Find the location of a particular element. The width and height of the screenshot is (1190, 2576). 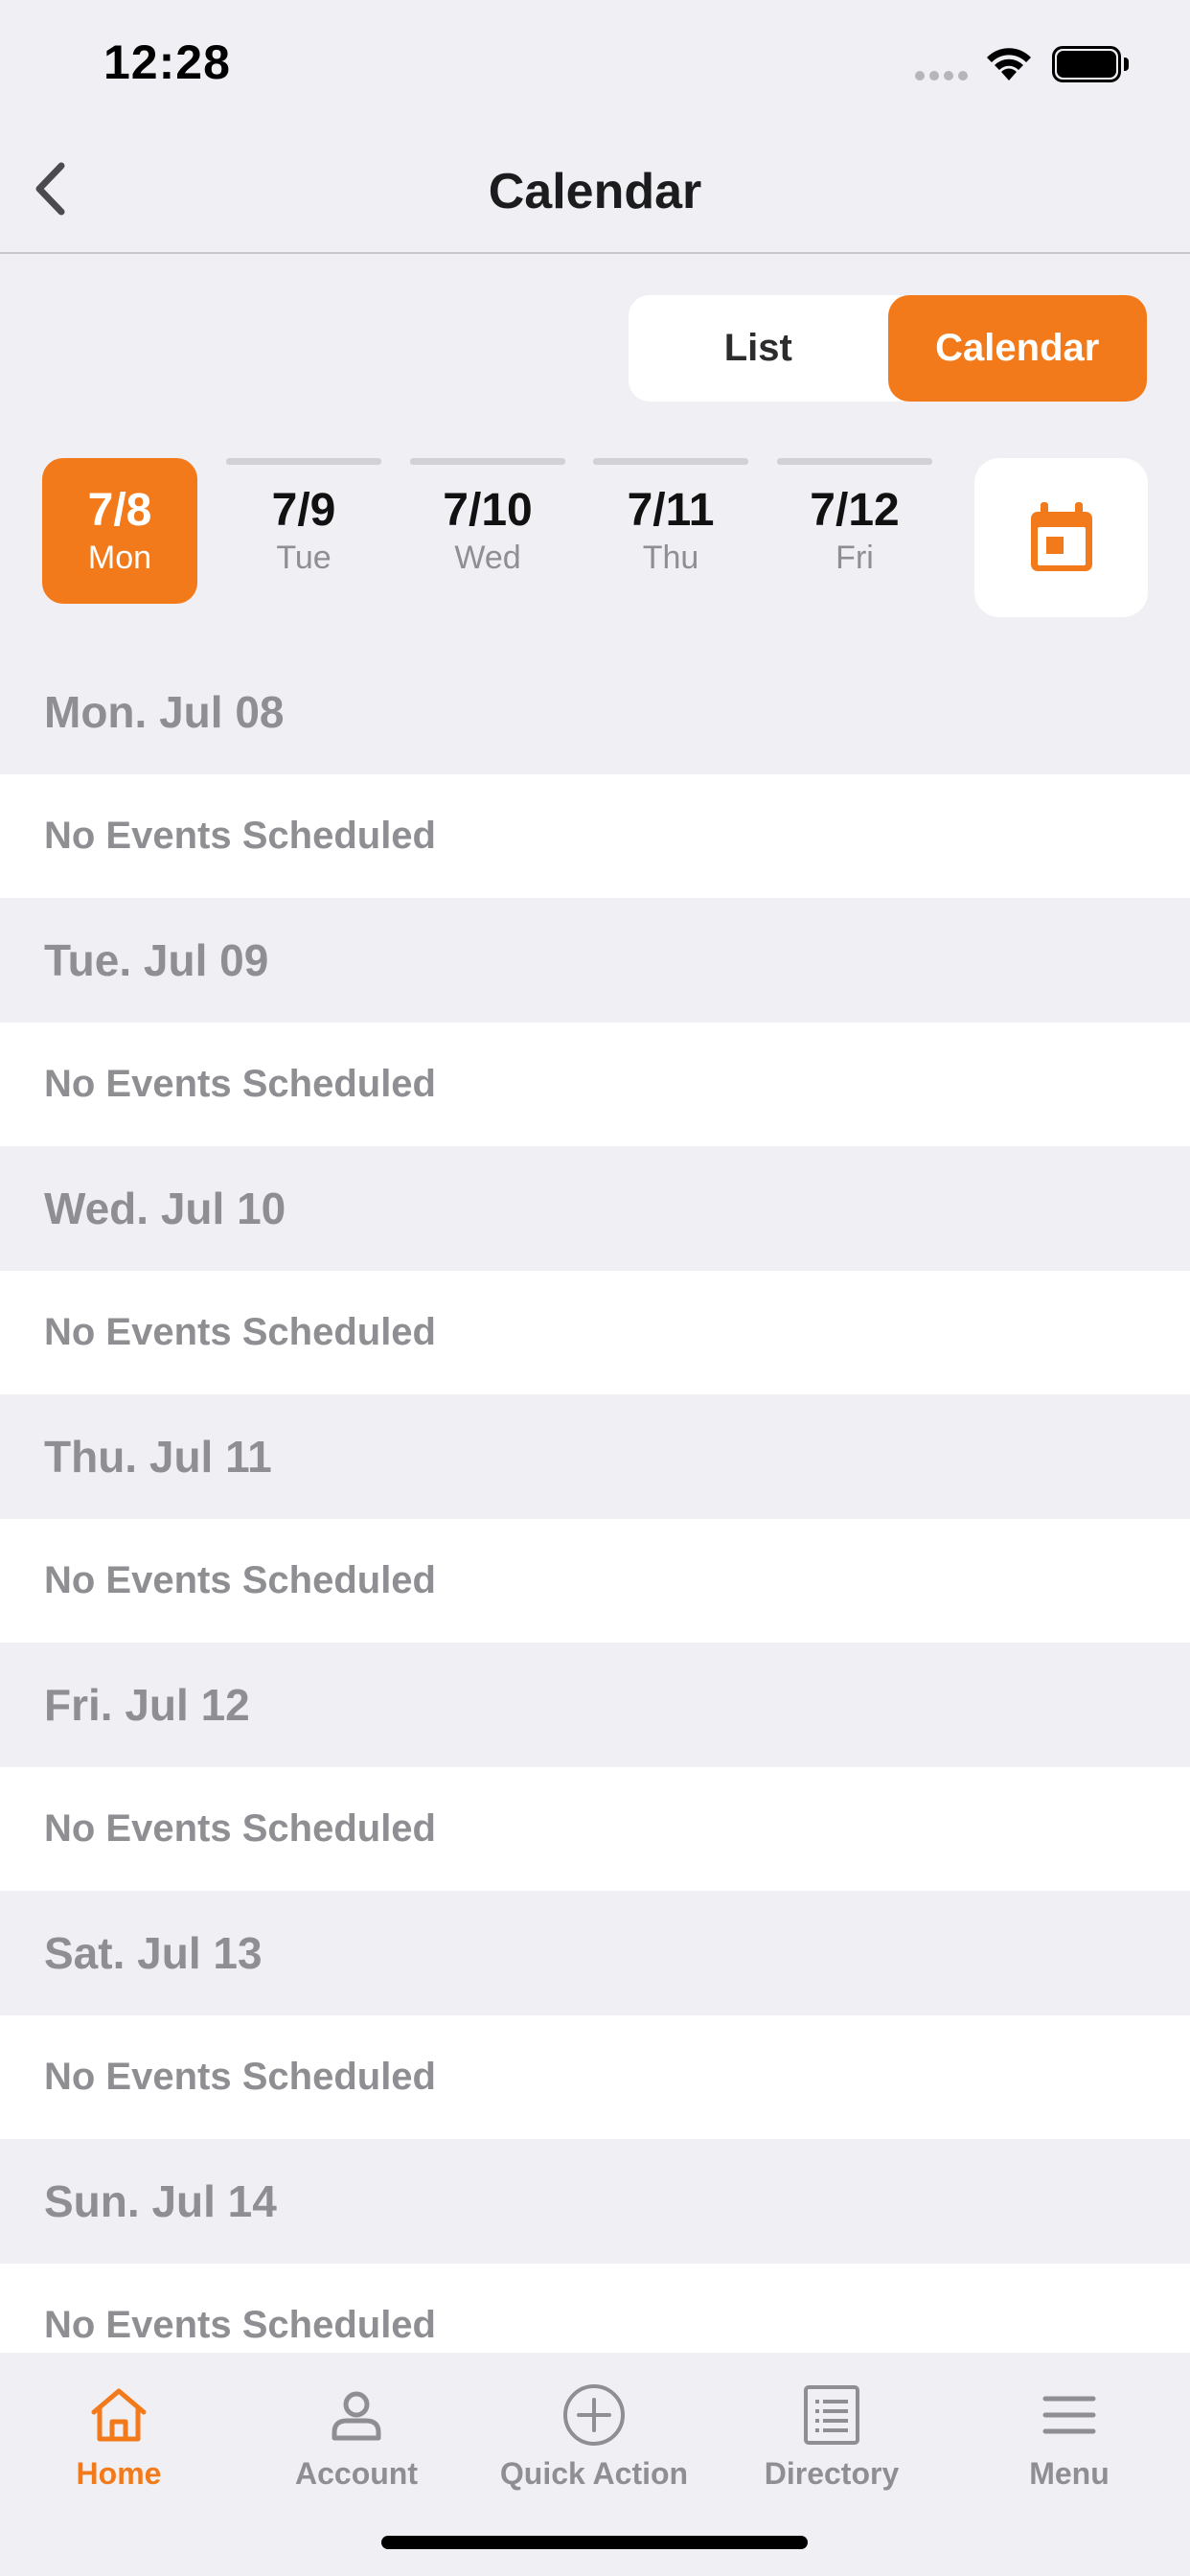

day-header: Thu. Jul 11 is located at coordinates (595, 1456).